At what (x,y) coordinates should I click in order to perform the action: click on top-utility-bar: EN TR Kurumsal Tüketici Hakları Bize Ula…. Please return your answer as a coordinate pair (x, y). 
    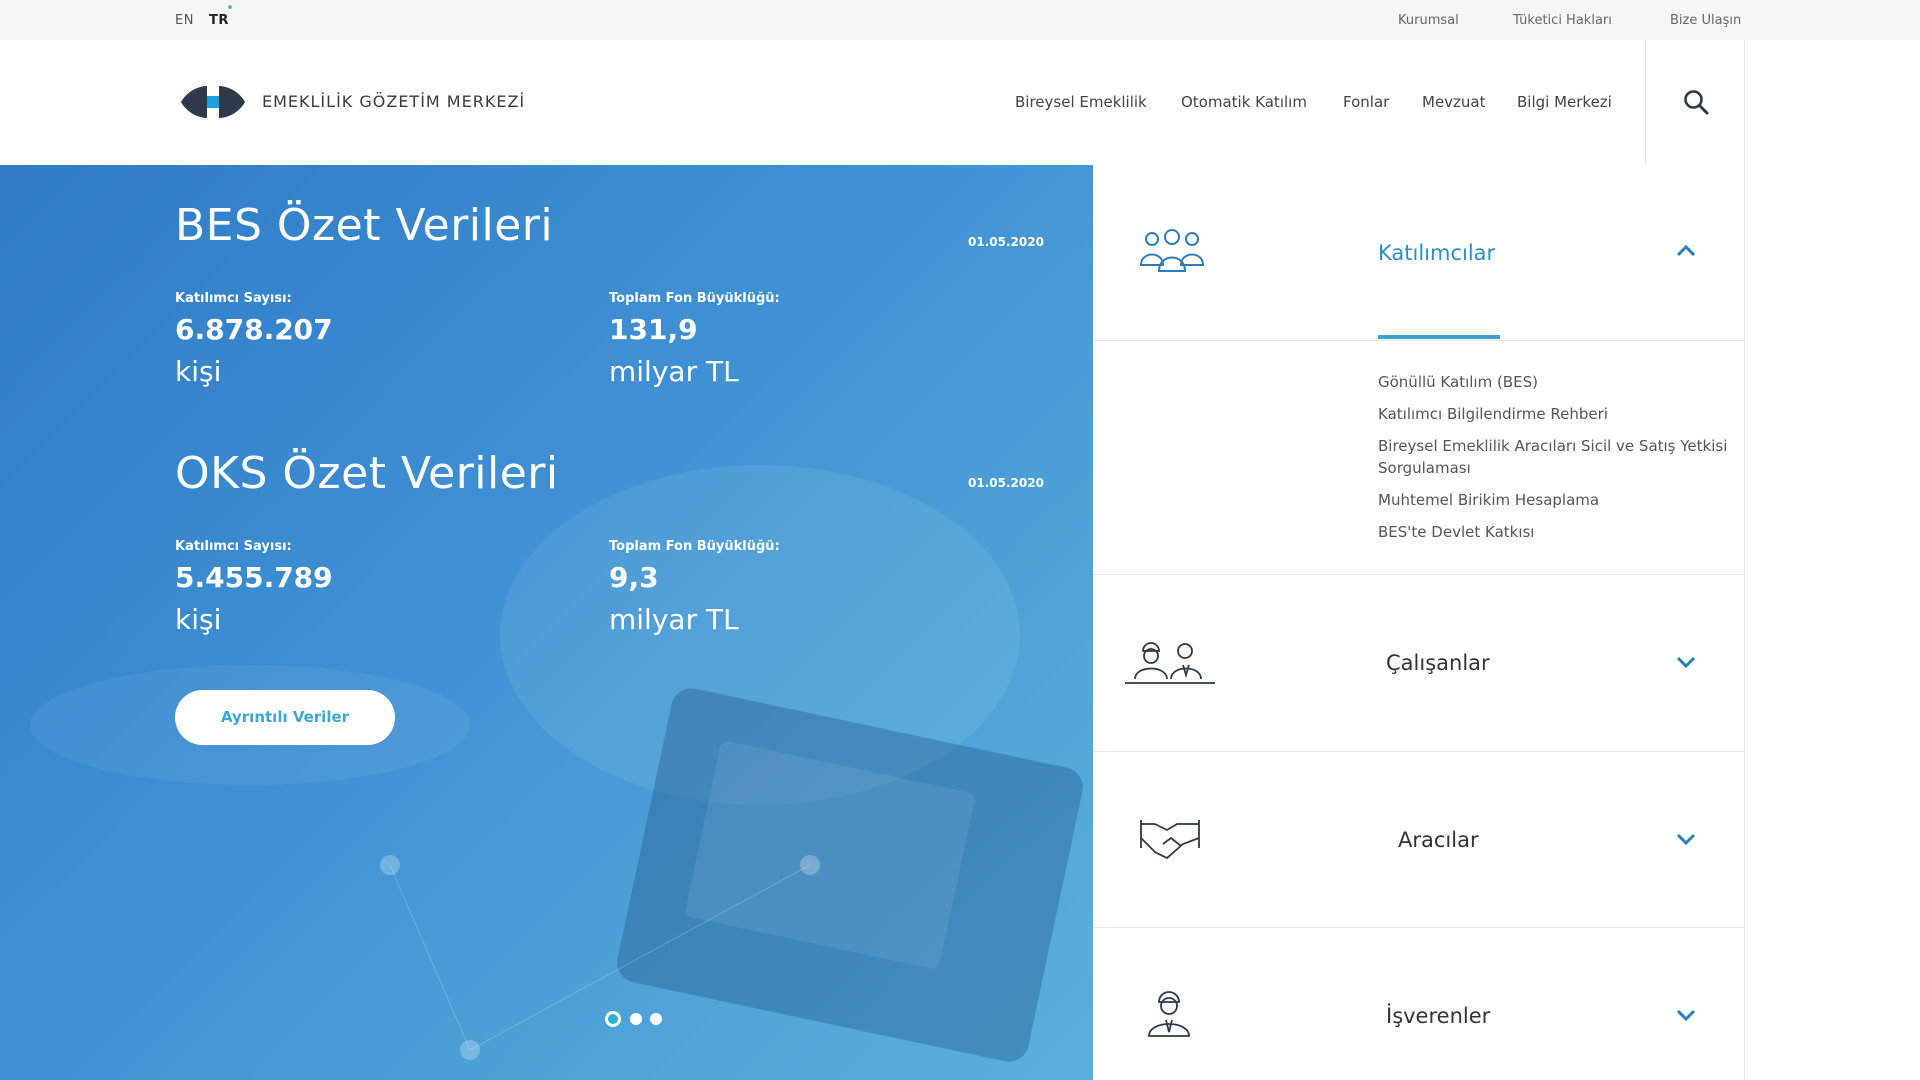
    Looking at the image, I should click on (960, 20).